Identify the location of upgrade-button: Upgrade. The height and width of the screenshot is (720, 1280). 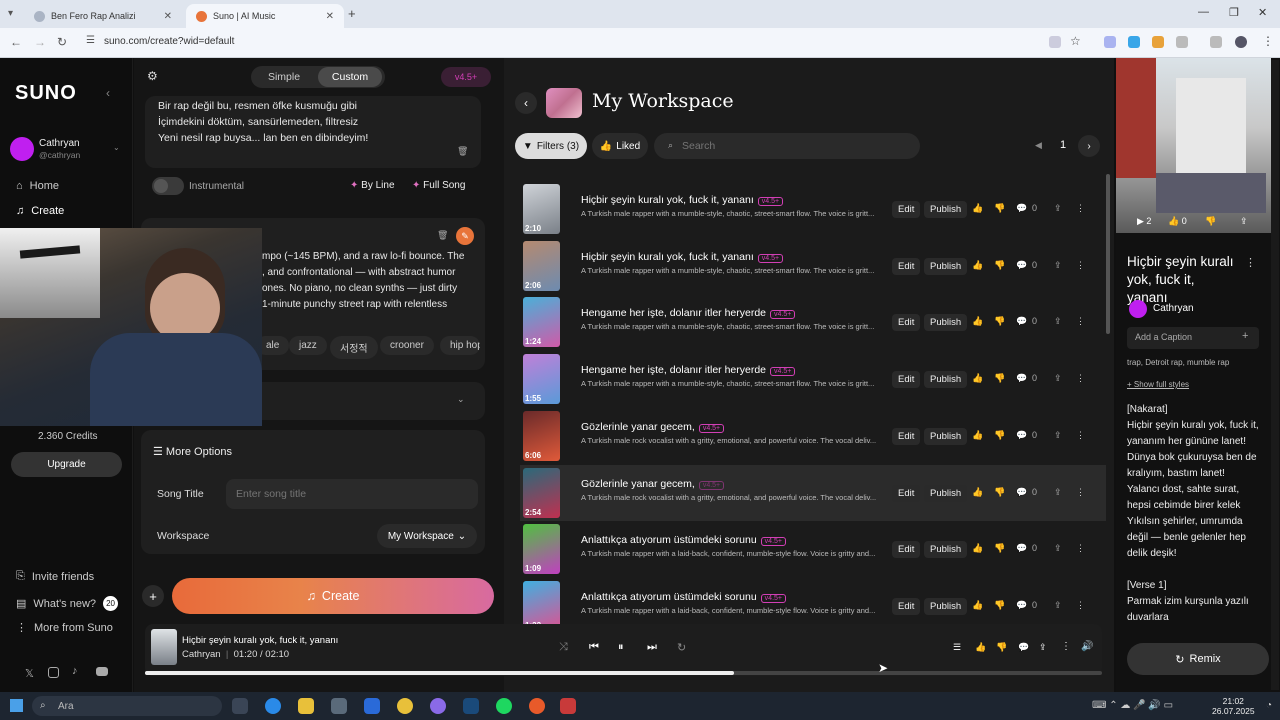
(66, 464).